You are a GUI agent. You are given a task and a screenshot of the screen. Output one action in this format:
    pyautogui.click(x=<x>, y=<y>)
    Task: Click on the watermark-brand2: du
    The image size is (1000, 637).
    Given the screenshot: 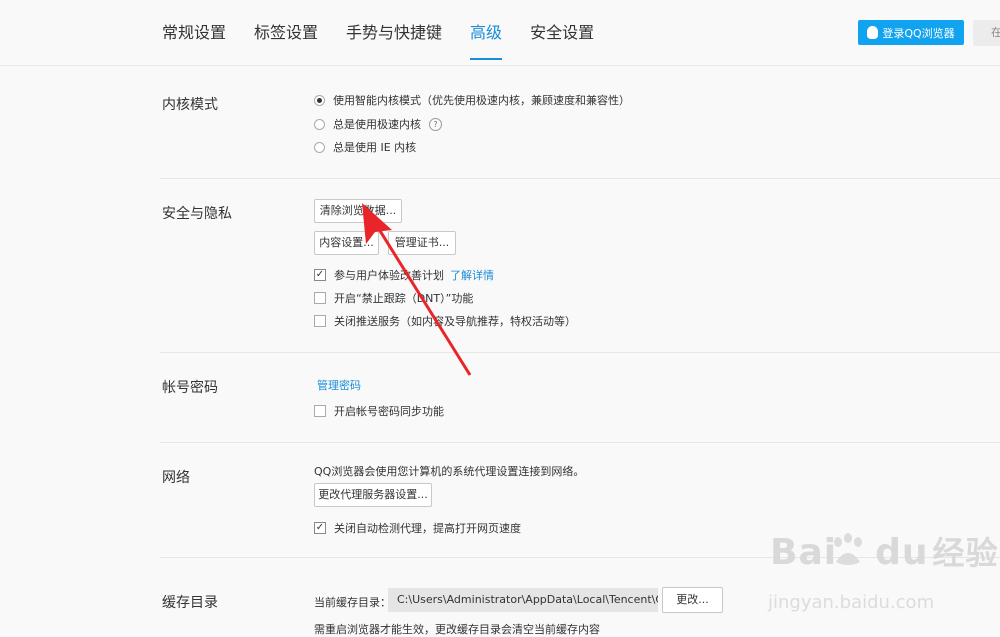 What is the action you would take?
    pyautogui.click(x=902, y=552)
    